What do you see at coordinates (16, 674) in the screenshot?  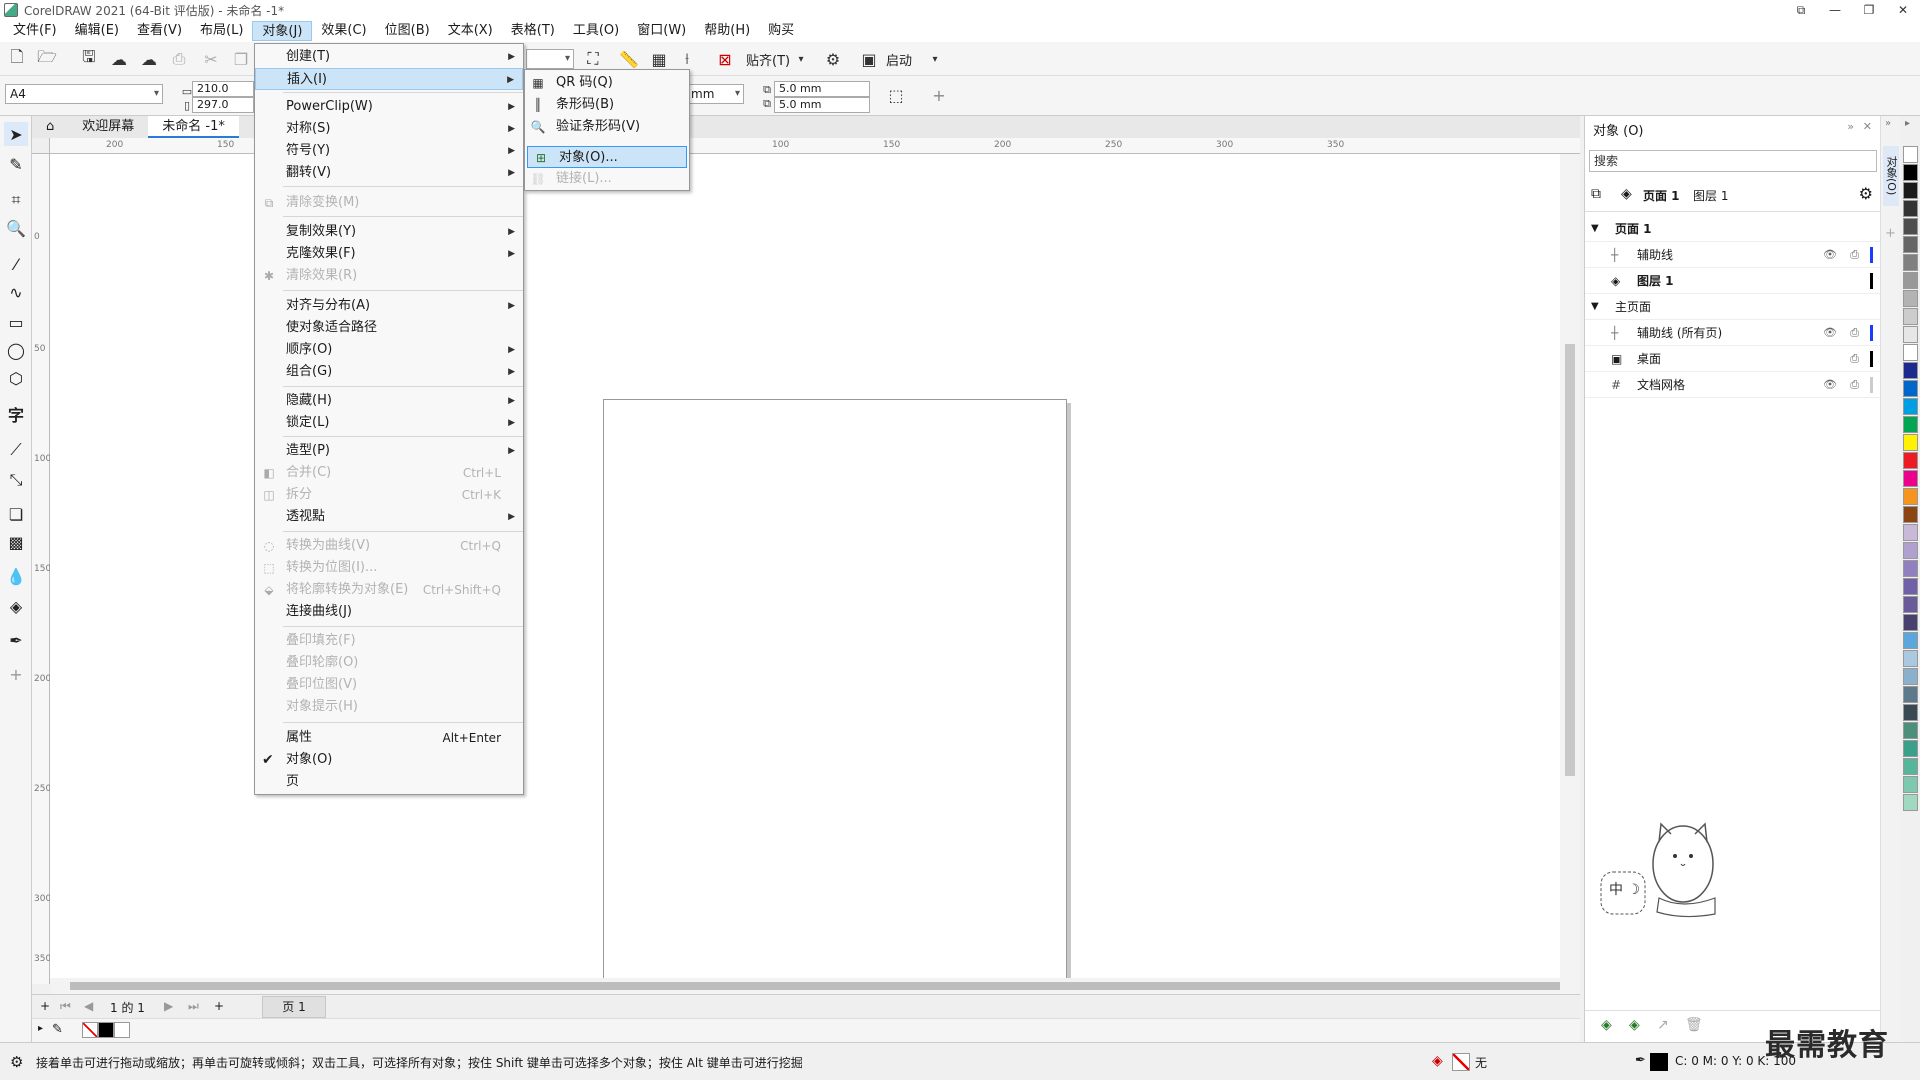 I see `add-tool-icon: +` at bounding box center [16, 674].